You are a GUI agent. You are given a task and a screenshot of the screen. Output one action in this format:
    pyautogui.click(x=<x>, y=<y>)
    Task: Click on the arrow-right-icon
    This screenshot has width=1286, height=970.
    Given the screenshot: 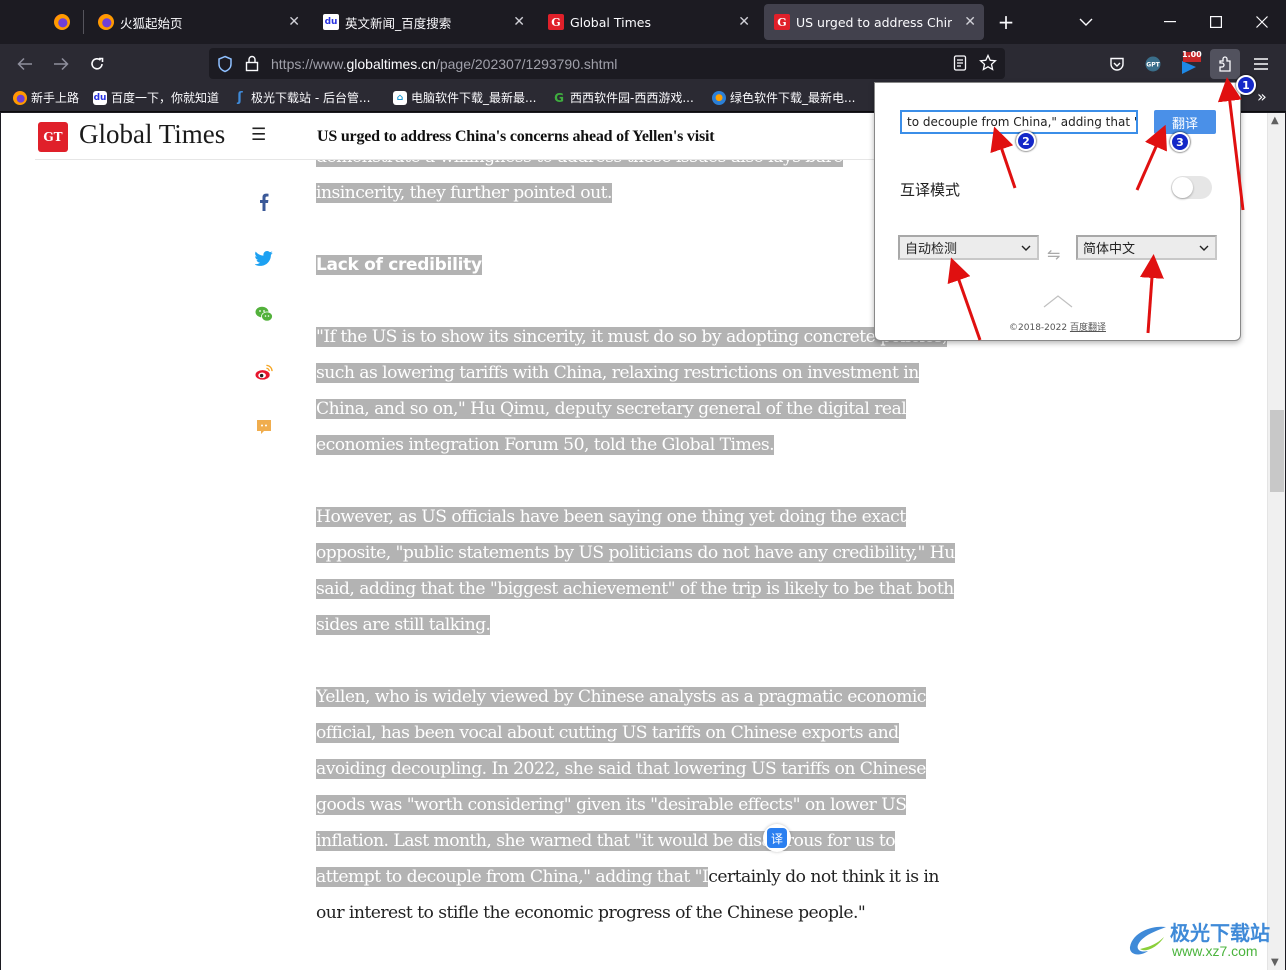 What is the action you would take?
    pyautogui.click(x=61, y=64)
    